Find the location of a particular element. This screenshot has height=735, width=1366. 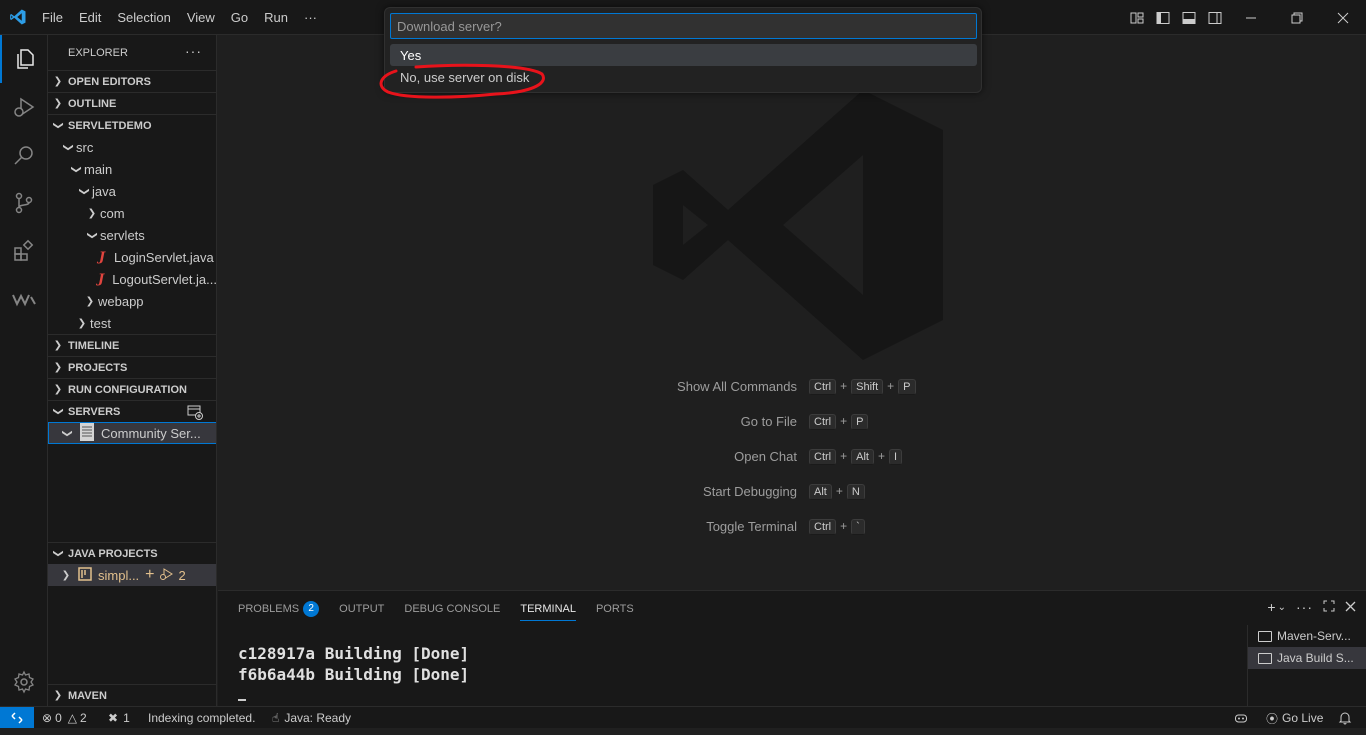

error-count: 0 is located at coordinates (58, 718).